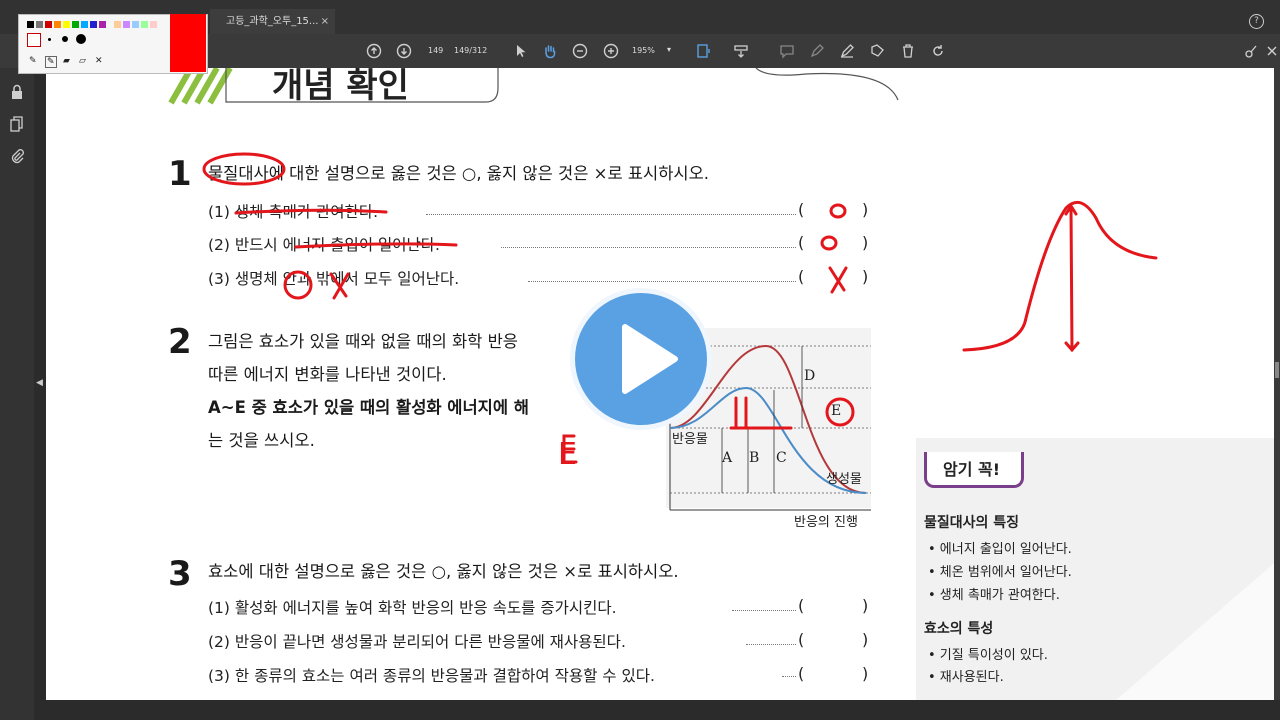 The width and height of the screenshot is (1280, 720). I want to click on play-button, so click(641, 359).